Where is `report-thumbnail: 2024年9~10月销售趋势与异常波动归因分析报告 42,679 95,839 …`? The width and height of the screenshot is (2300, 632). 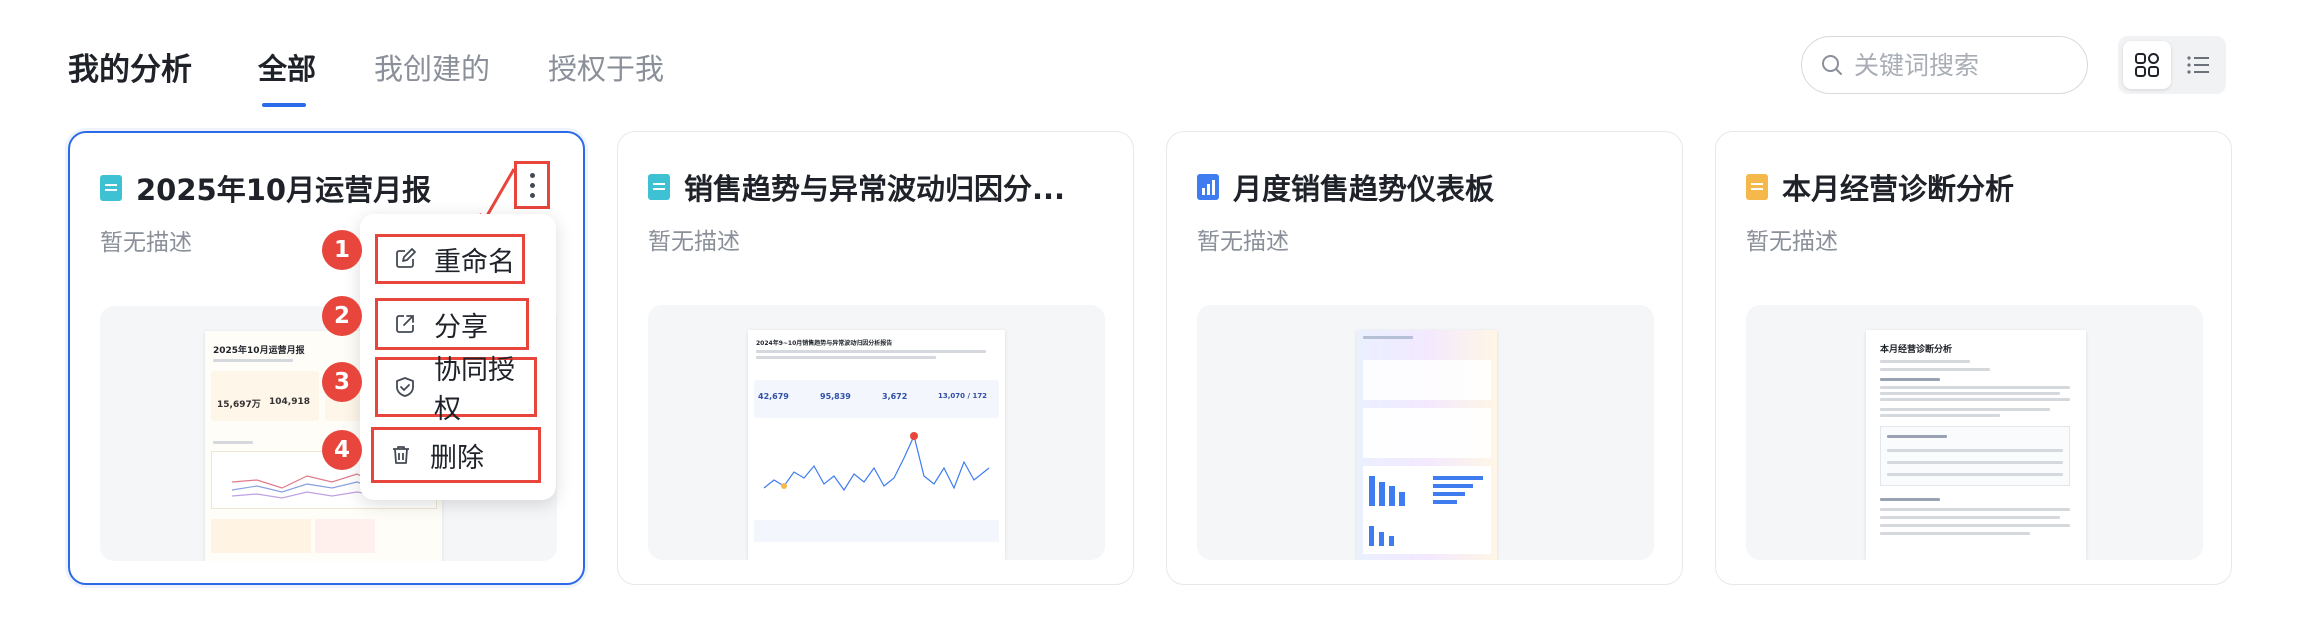 report-thumbnail: 2024年9~10月销售趋势与异常波动归因分析报告 42,679 95,839 … is located at coordinates (876, 445).